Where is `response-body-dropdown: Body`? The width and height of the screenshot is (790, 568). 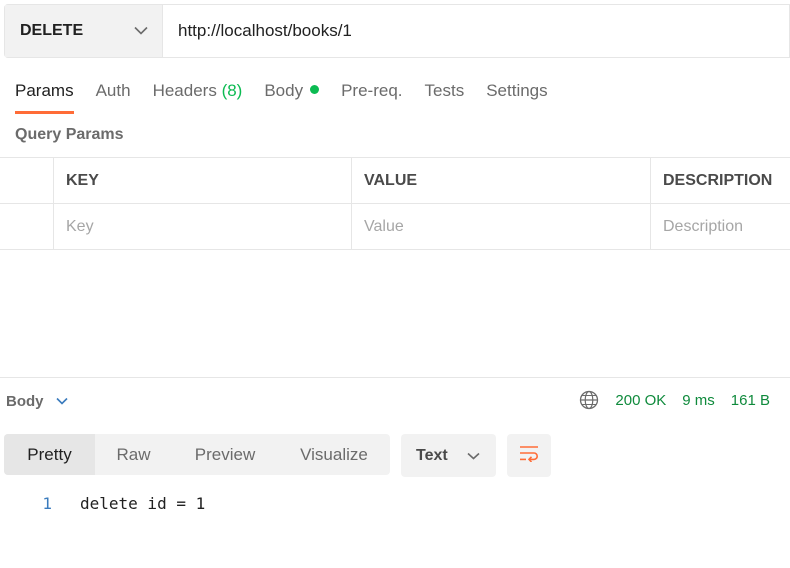
response-body-dropdown: Body is located at coordinates (37, 401).